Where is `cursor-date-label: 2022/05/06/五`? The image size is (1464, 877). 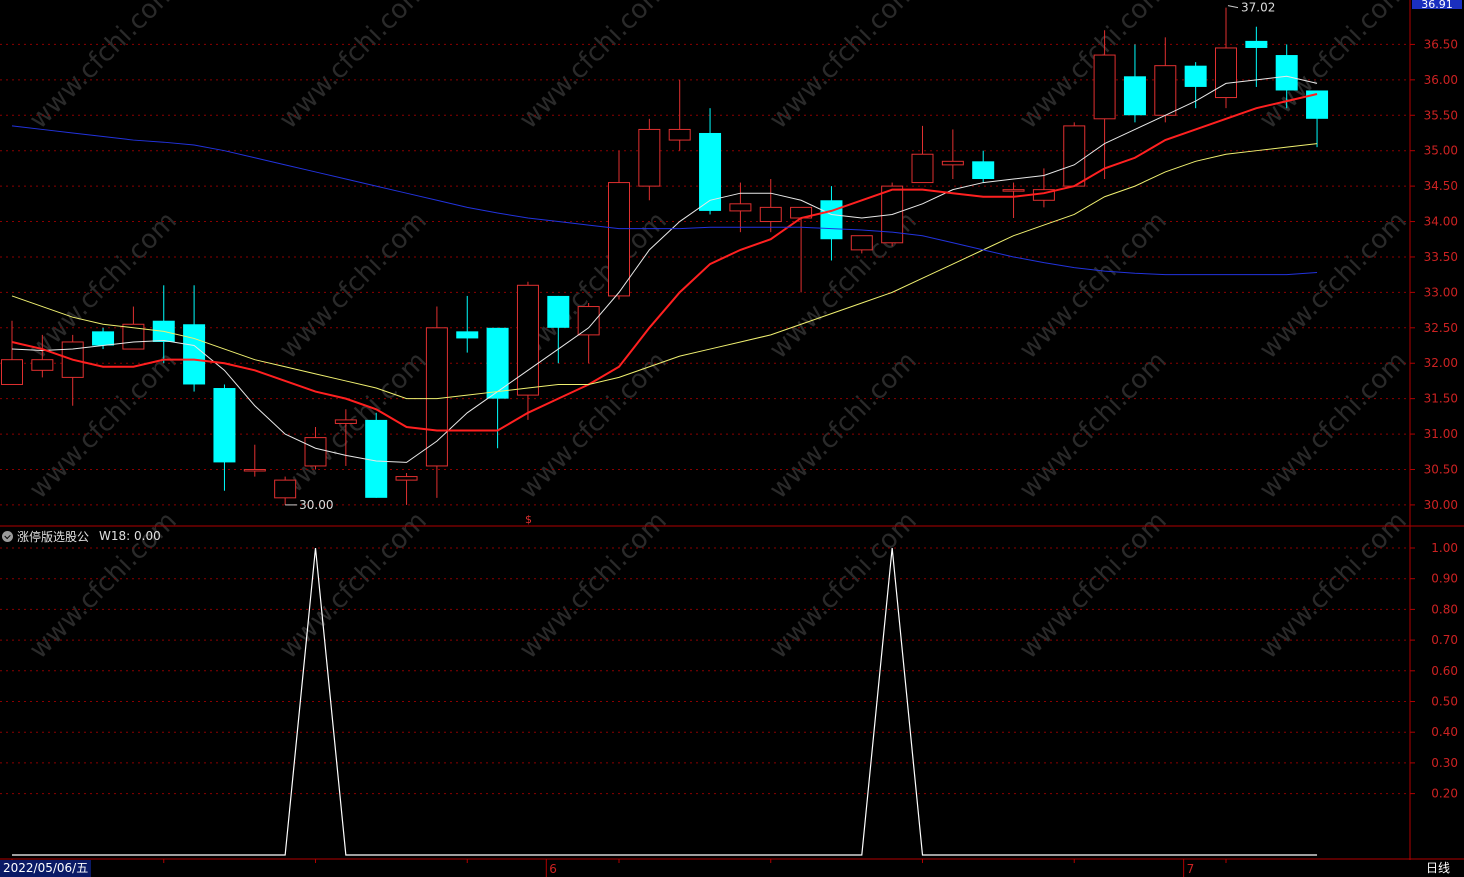
cursor-date-label: 2022/05/06/五 is located at coordinates (46, 868).